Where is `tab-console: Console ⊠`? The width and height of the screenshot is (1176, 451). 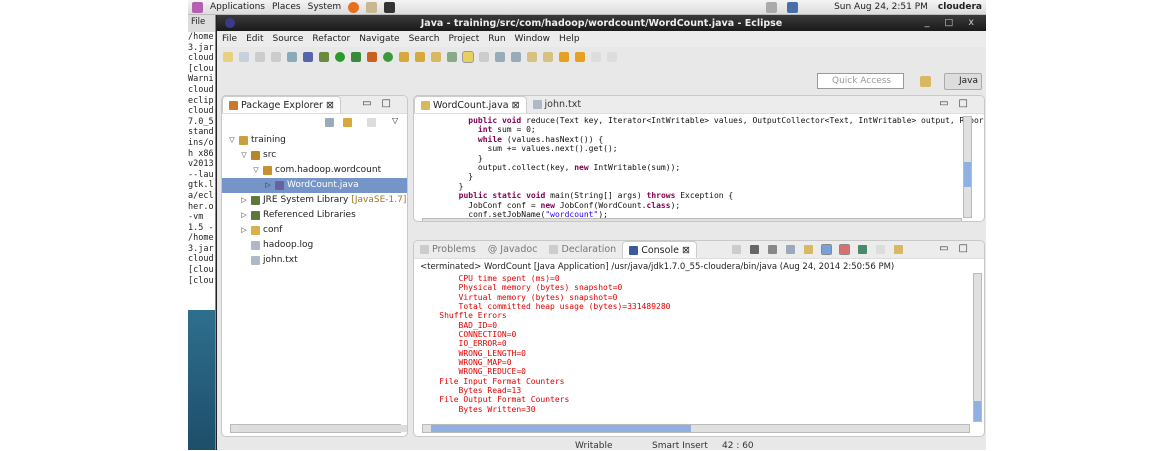
tab-console: Console ⊠ is located at coordinates (659, 249).